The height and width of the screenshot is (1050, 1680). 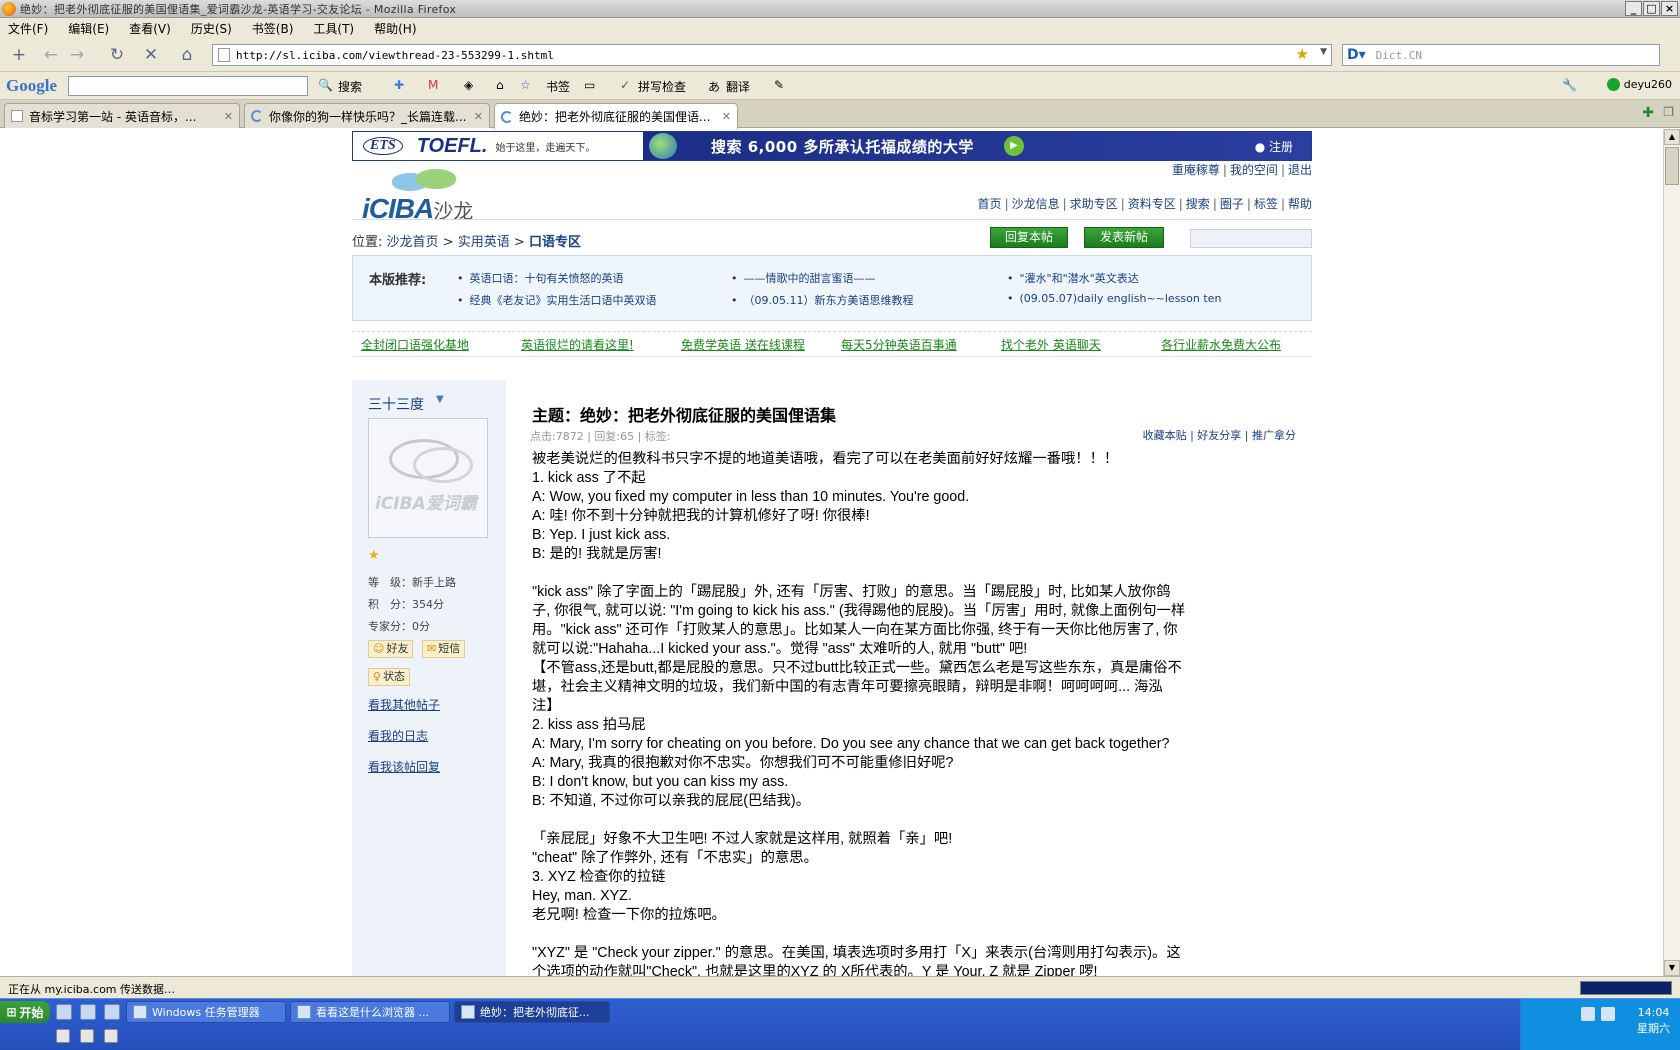 What do you see at coordinates (1671, 552) in the screenshot?
I see `vertical-scrollbar: ▲ ▼` at bounding box center [1671, 552].